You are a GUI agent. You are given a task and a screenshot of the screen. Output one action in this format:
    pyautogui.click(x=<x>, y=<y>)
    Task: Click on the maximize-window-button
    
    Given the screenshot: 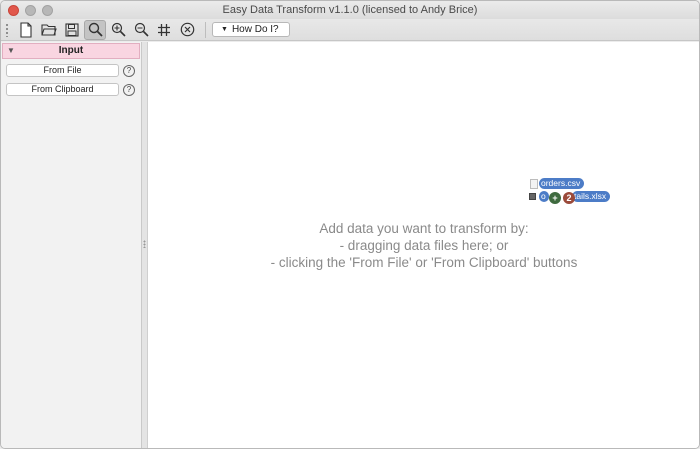 What is the action you would take?
    pyautogui.click(x=47, y=10)
    